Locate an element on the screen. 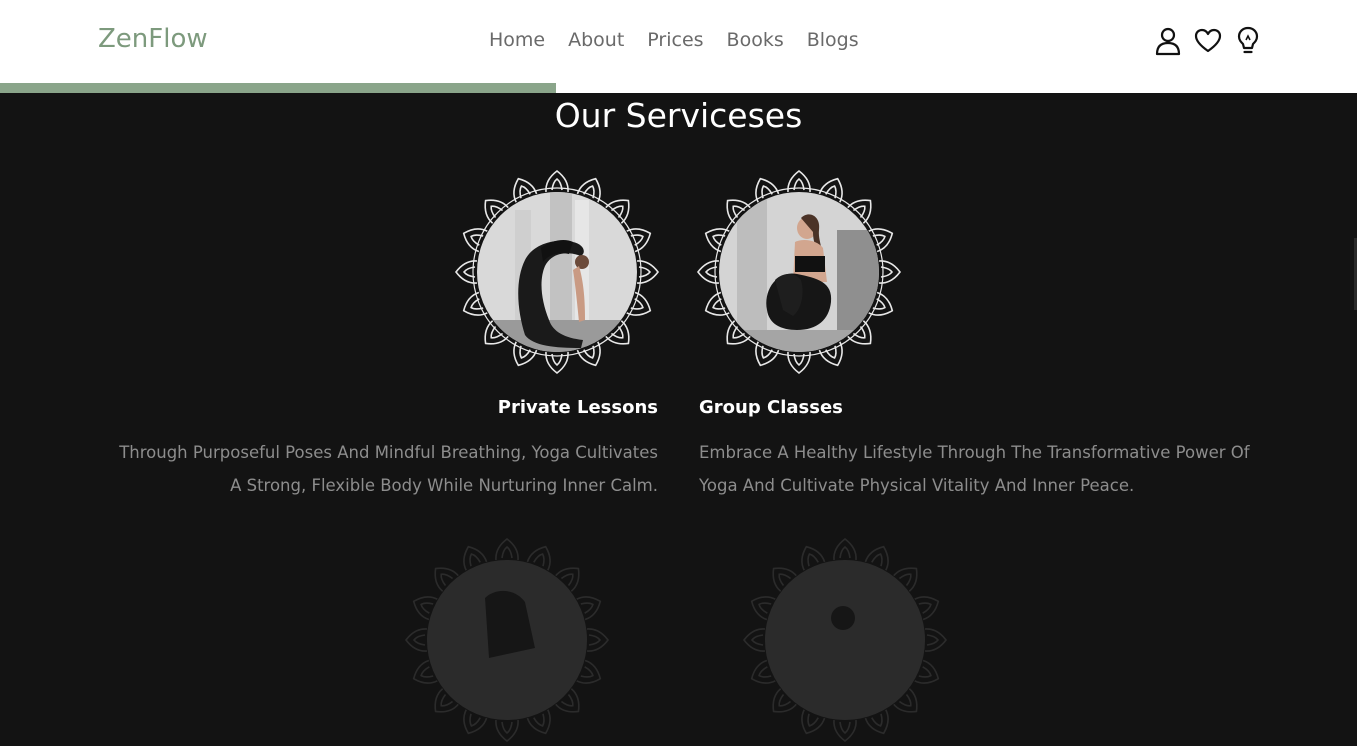 The height and width of the screenshot is (746, 1357). header-icons is located at coordinates (1208, 41).